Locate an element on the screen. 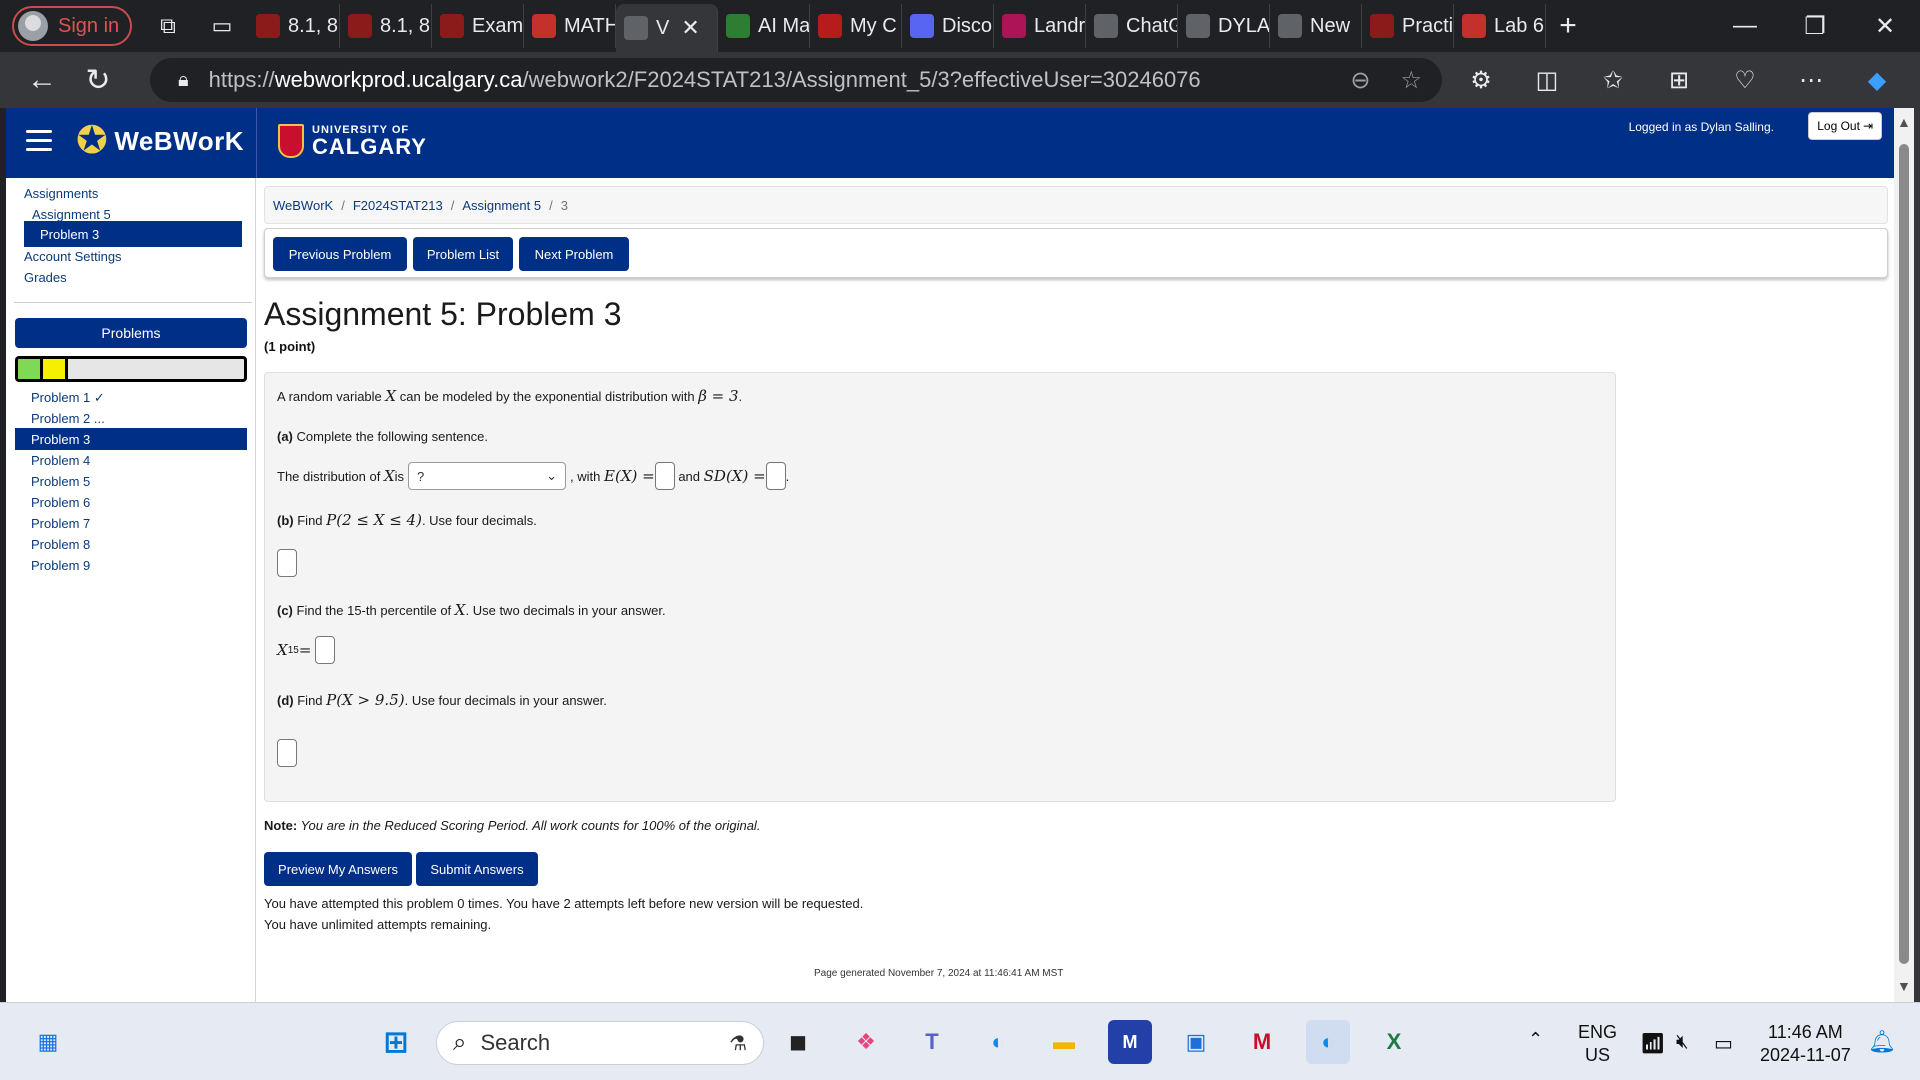 The width and height of the screenshot is (1920, 1080). taskbar-search: ⌕ Search ⚗ is located at coordinates (600, 1043).